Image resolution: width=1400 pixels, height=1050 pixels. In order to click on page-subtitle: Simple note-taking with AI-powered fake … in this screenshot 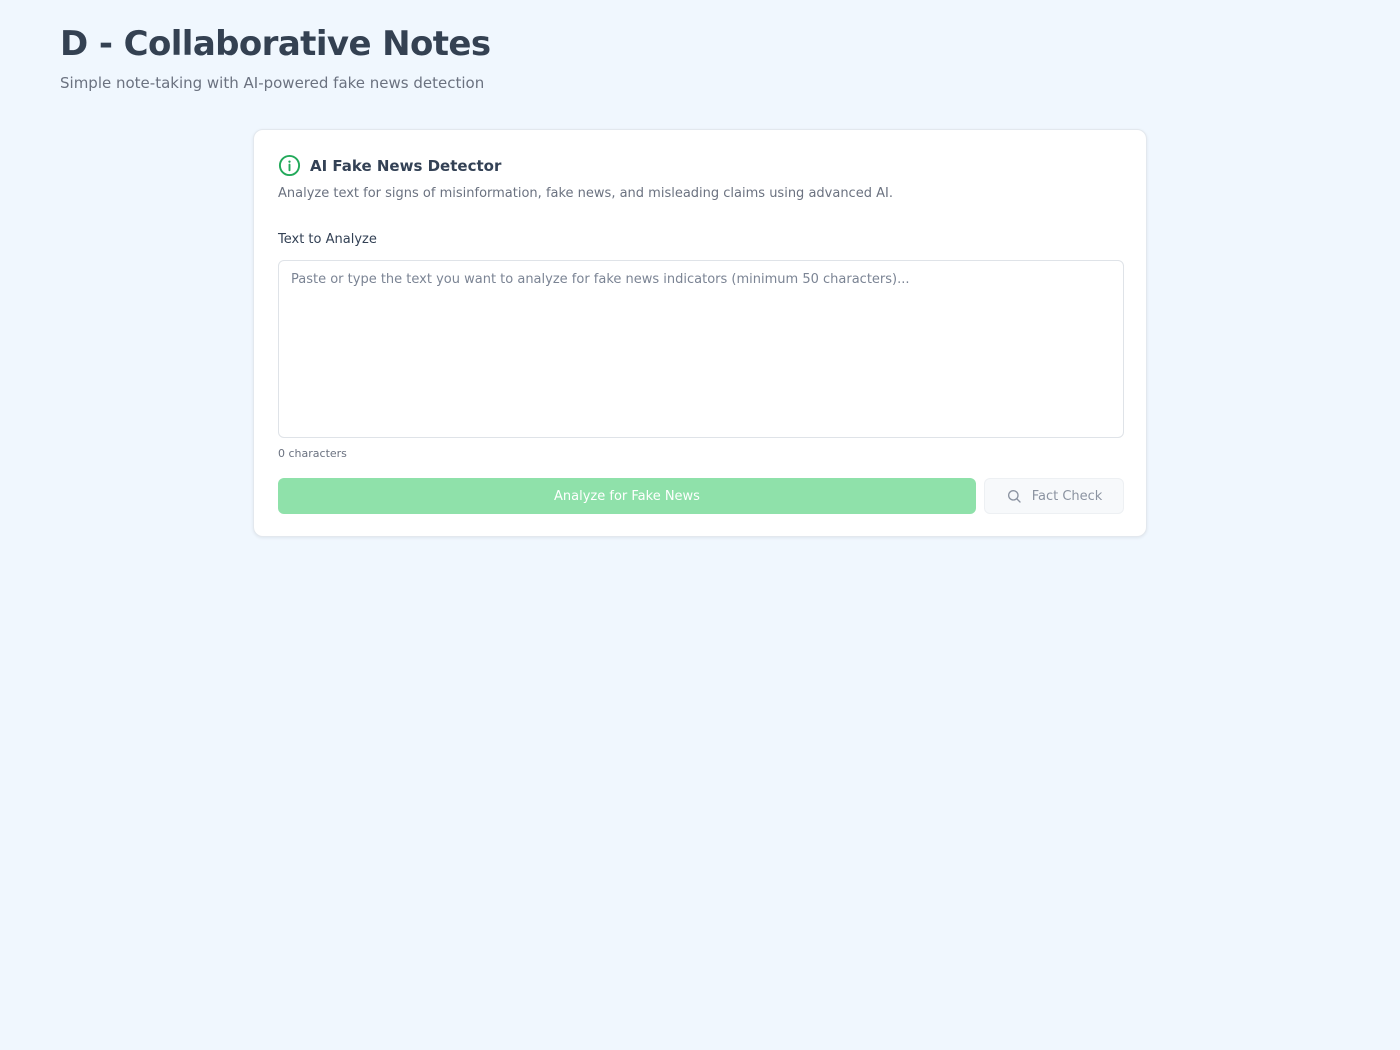, I will do `click(272, 83)`.